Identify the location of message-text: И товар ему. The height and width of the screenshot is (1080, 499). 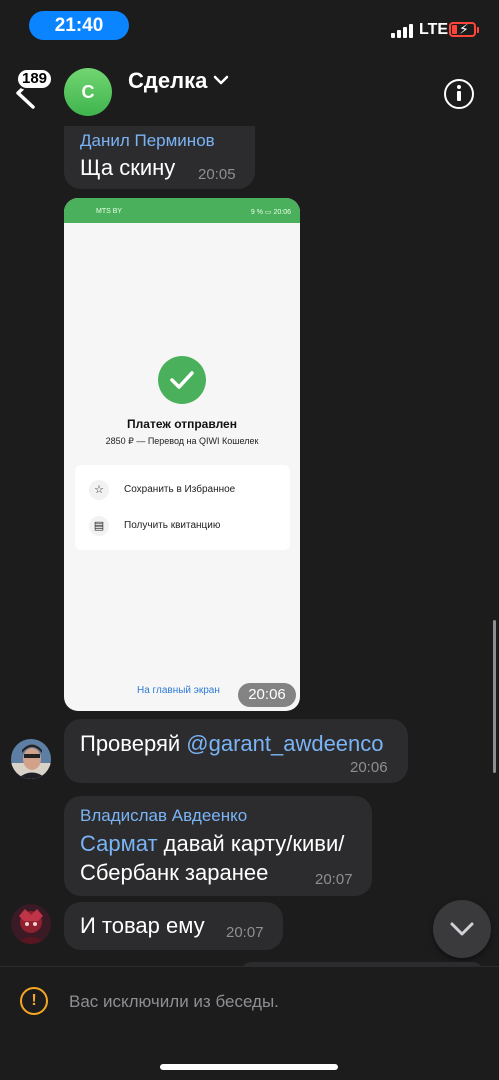
(142, 925).